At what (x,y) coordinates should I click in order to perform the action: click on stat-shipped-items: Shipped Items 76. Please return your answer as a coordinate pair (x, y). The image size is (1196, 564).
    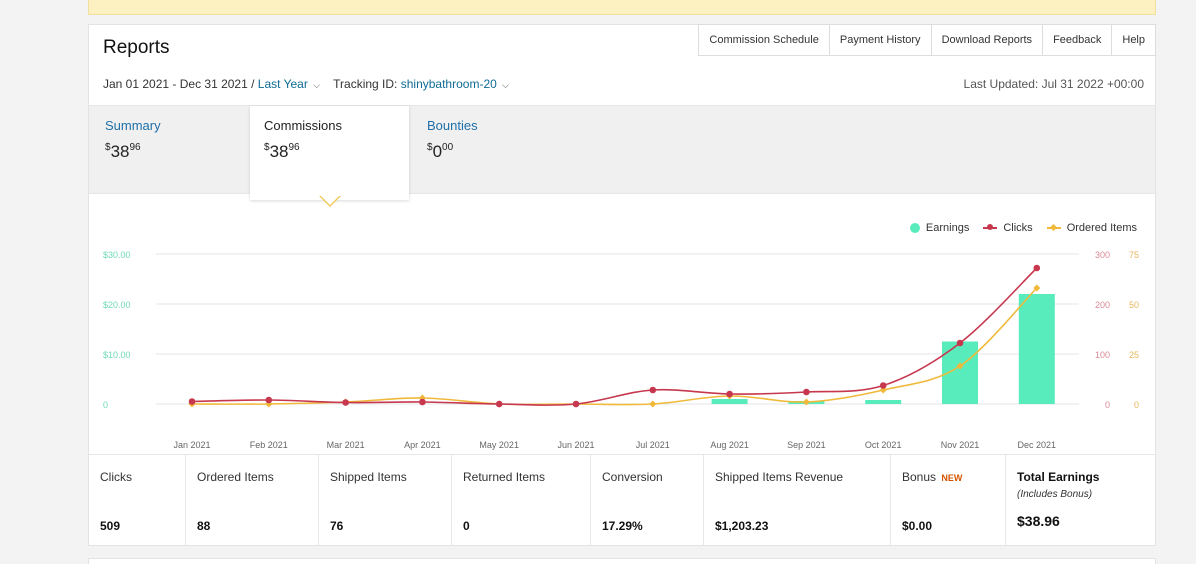
    Looking at the image, I should click on (385, 500).